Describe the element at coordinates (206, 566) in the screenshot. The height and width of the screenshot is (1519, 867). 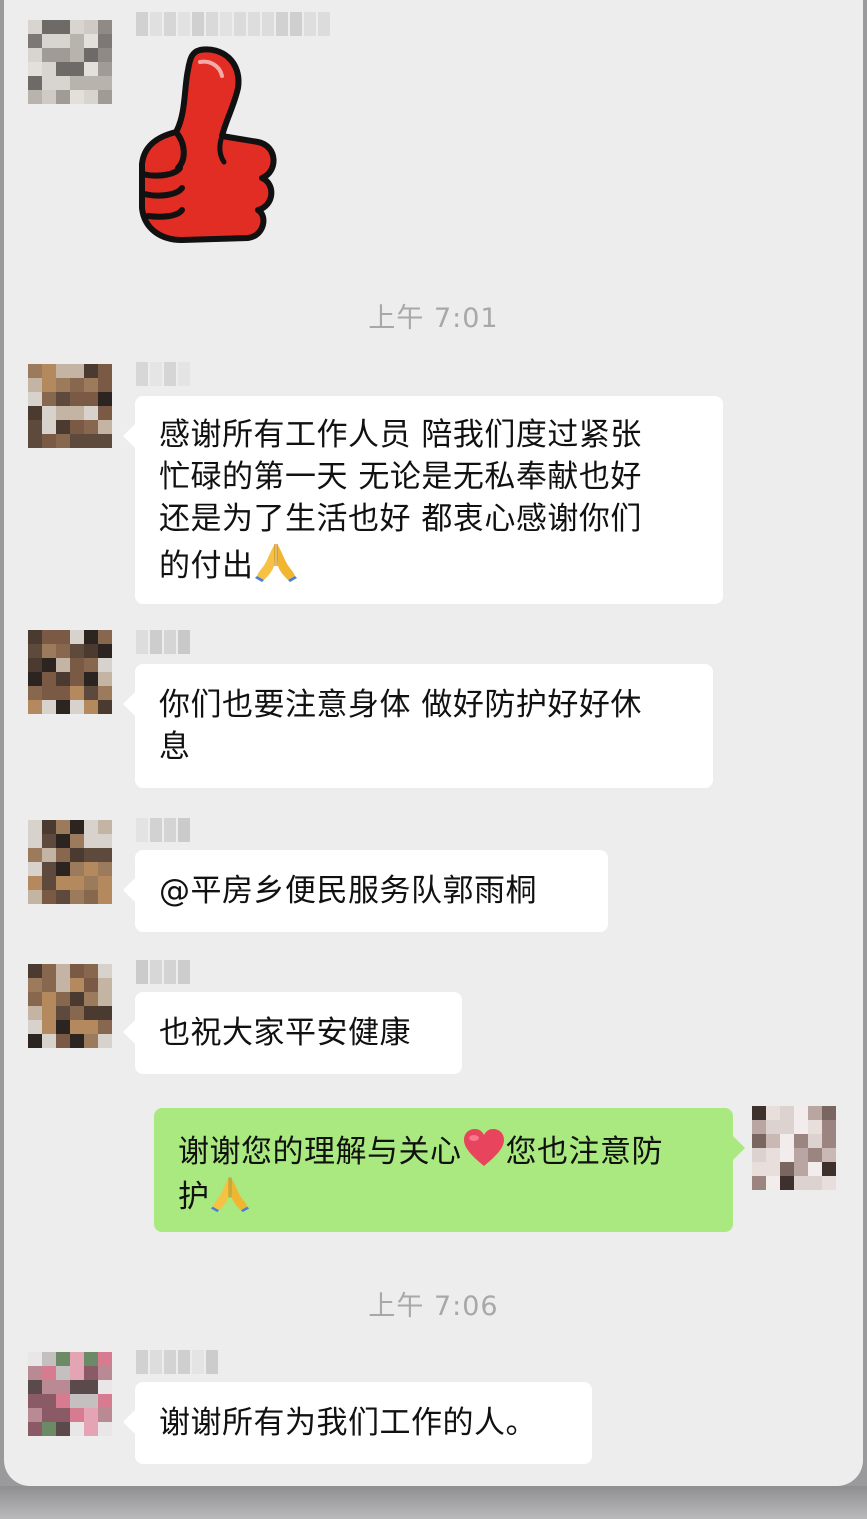
I see `message-text: 的付出` at that location.